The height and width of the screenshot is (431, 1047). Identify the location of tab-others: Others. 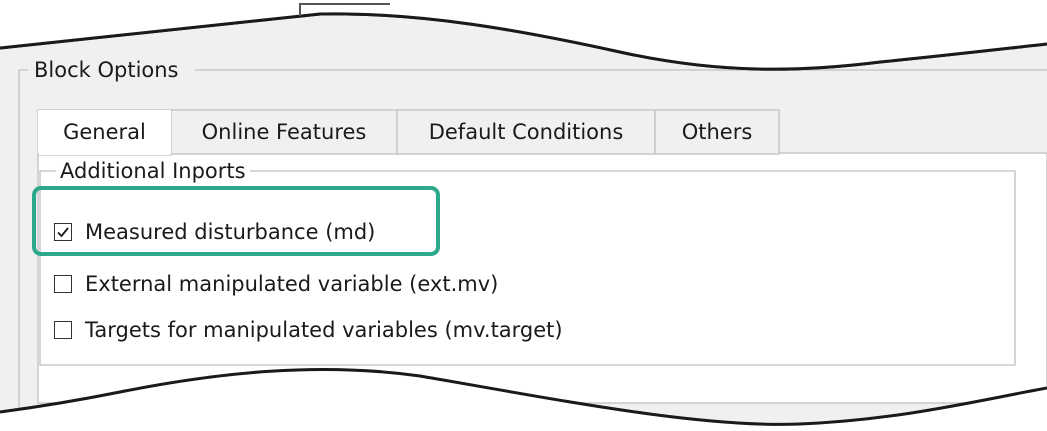
(717, 132).